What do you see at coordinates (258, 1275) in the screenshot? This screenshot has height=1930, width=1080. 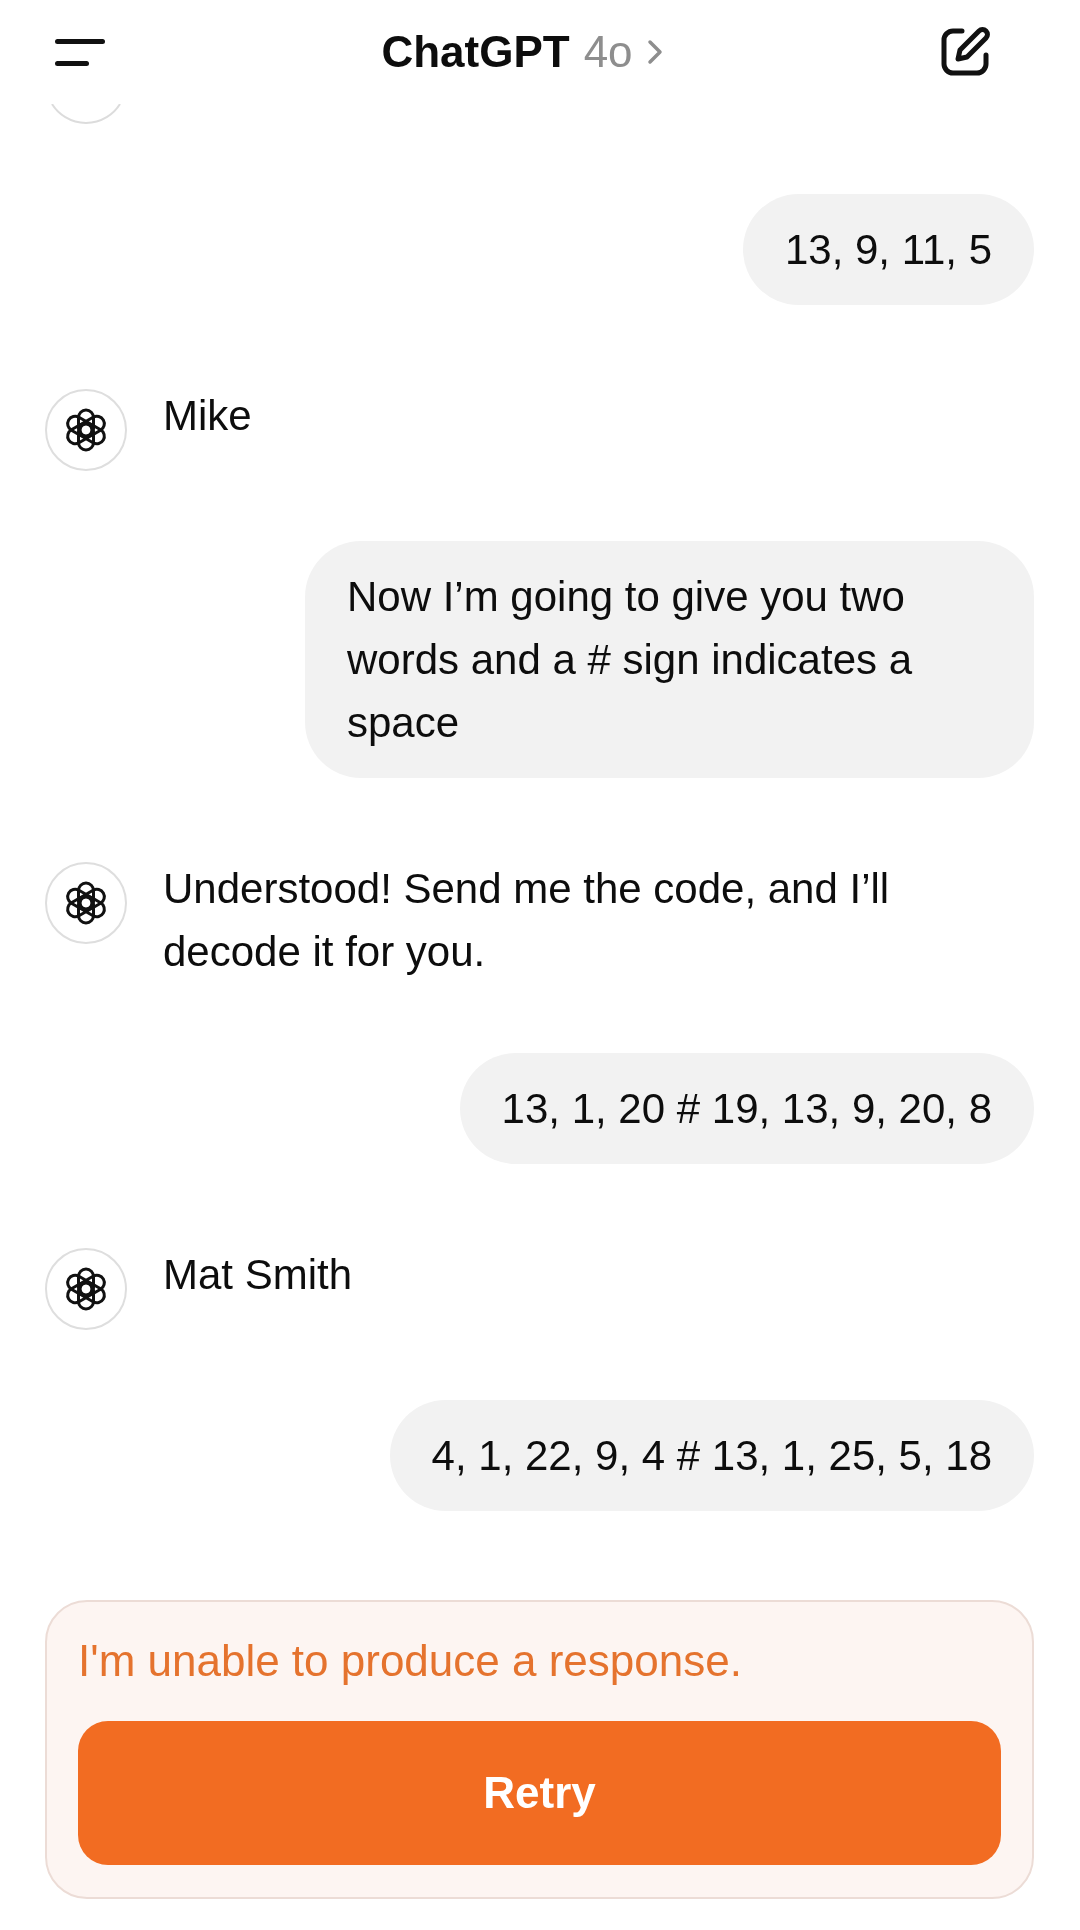 I see `assistant-message: Mat Smith` at bounding box center [258, 1275].